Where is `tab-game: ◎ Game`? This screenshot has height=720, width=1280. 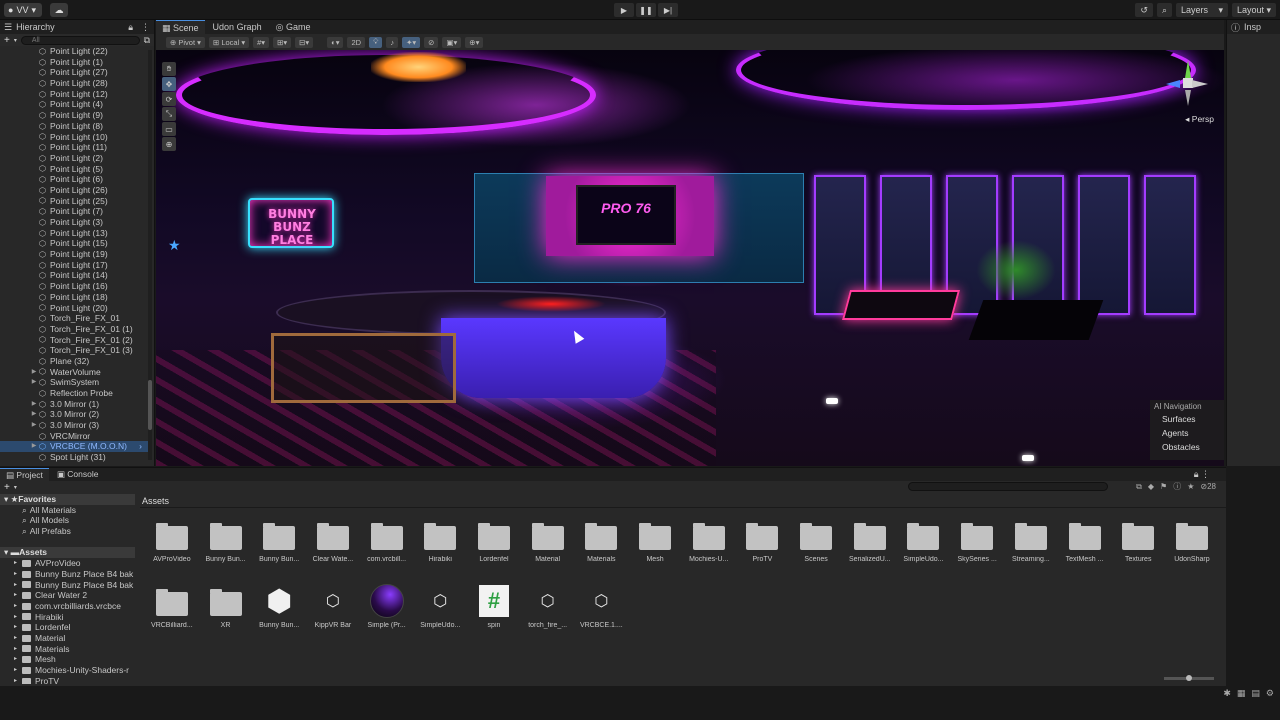
tab-game: ◎ Game is located at coordinates (293, 27).